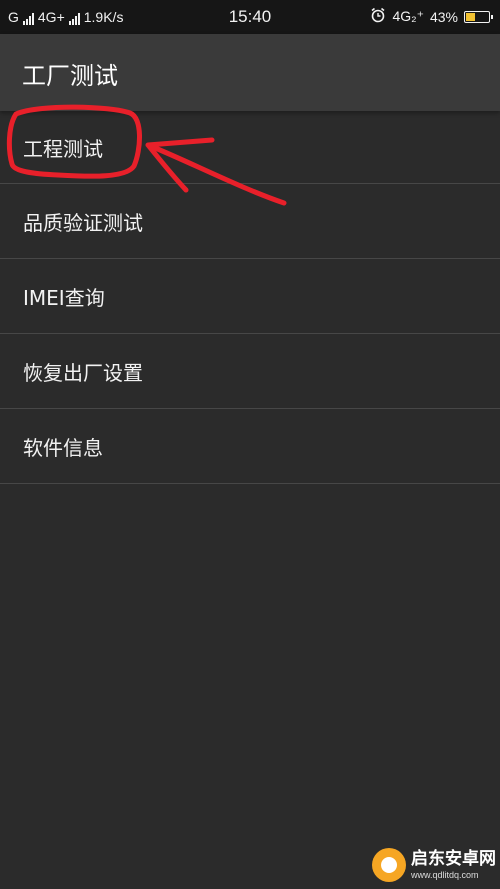 This screenshot has height=889, width=500. Describe the element at coordinates (408, 16) in the screenshot. I see `network-4g-label: 4G₂⁺` at that location.